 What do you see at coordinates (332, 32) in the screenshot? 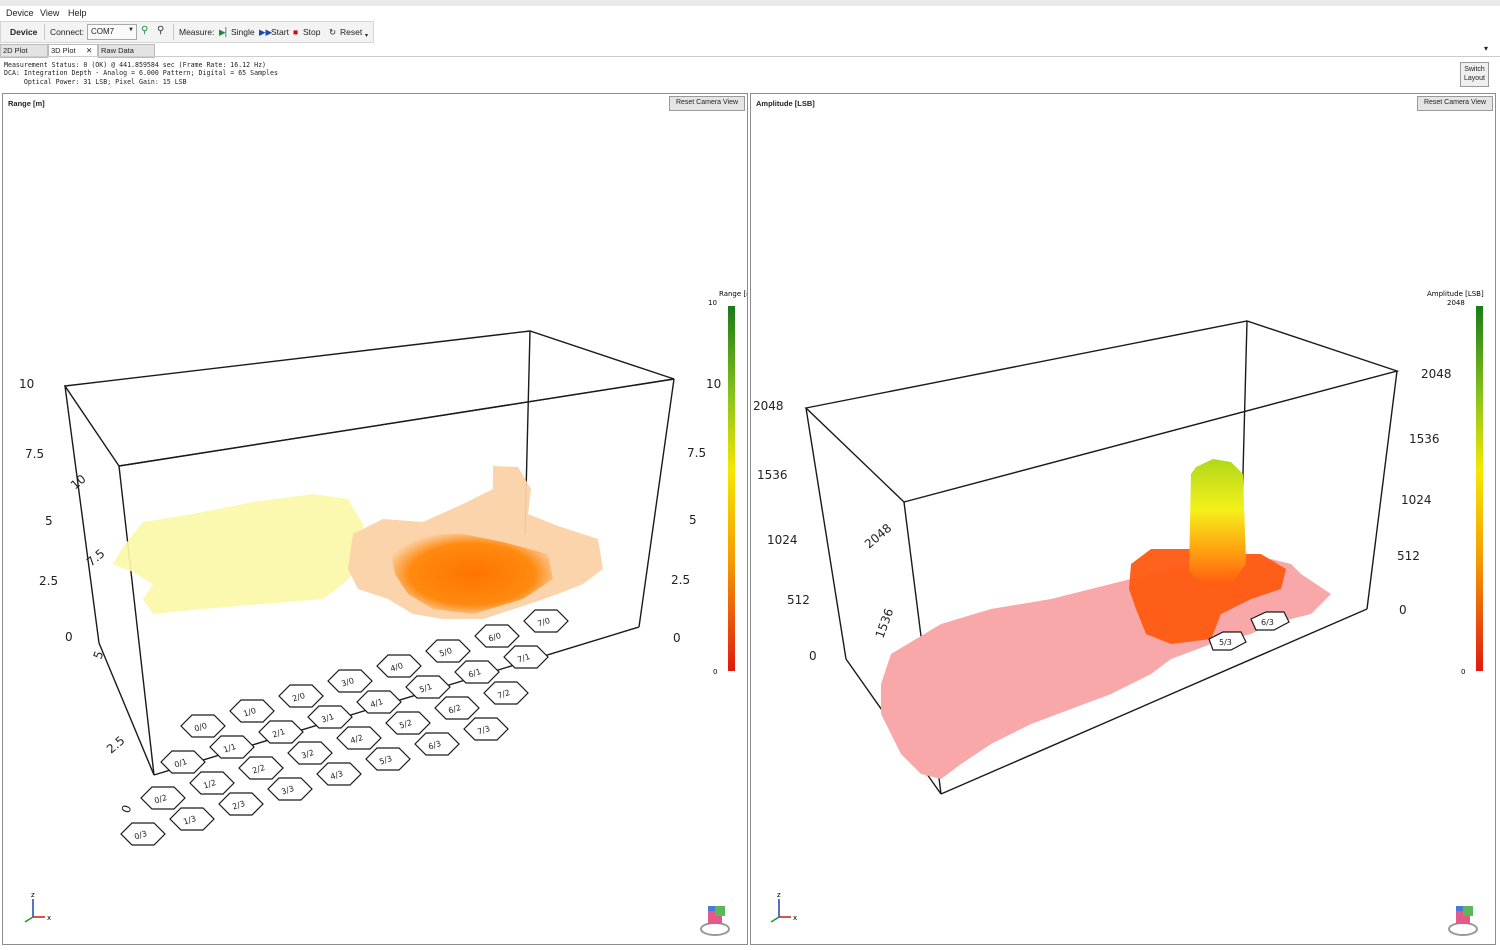
I see `reset-icon: ↻` at bounding box center [332, 32].